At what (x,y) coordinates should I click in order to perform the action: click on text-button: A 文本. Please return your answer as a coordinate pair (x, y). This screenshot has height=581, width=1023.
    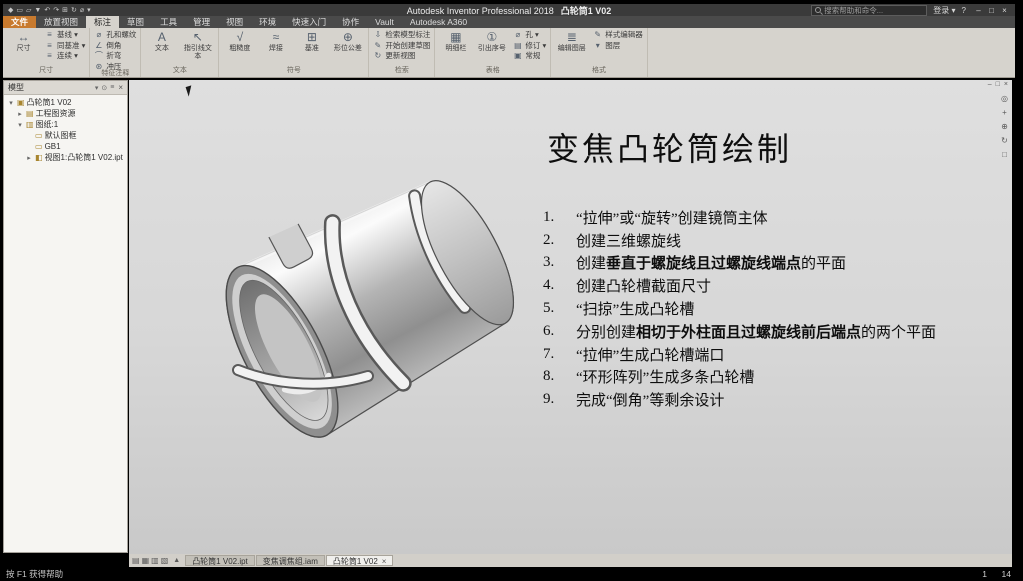
    Looking at the image, I should click on (161, 45).